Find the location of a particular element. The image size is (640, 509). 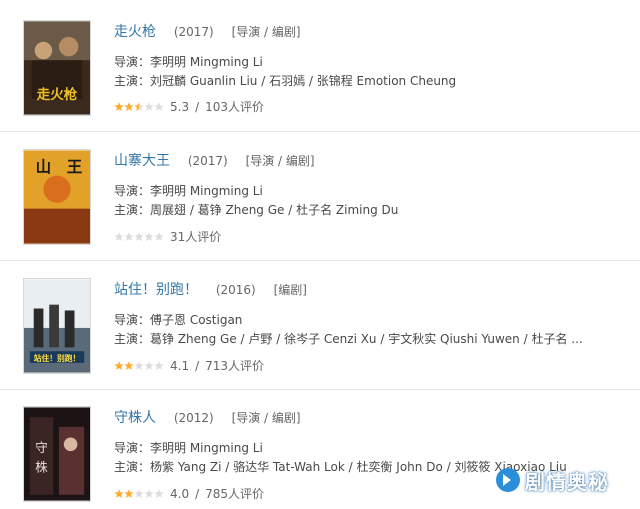

svg-text: 守 is located at coordinates (41, 447).